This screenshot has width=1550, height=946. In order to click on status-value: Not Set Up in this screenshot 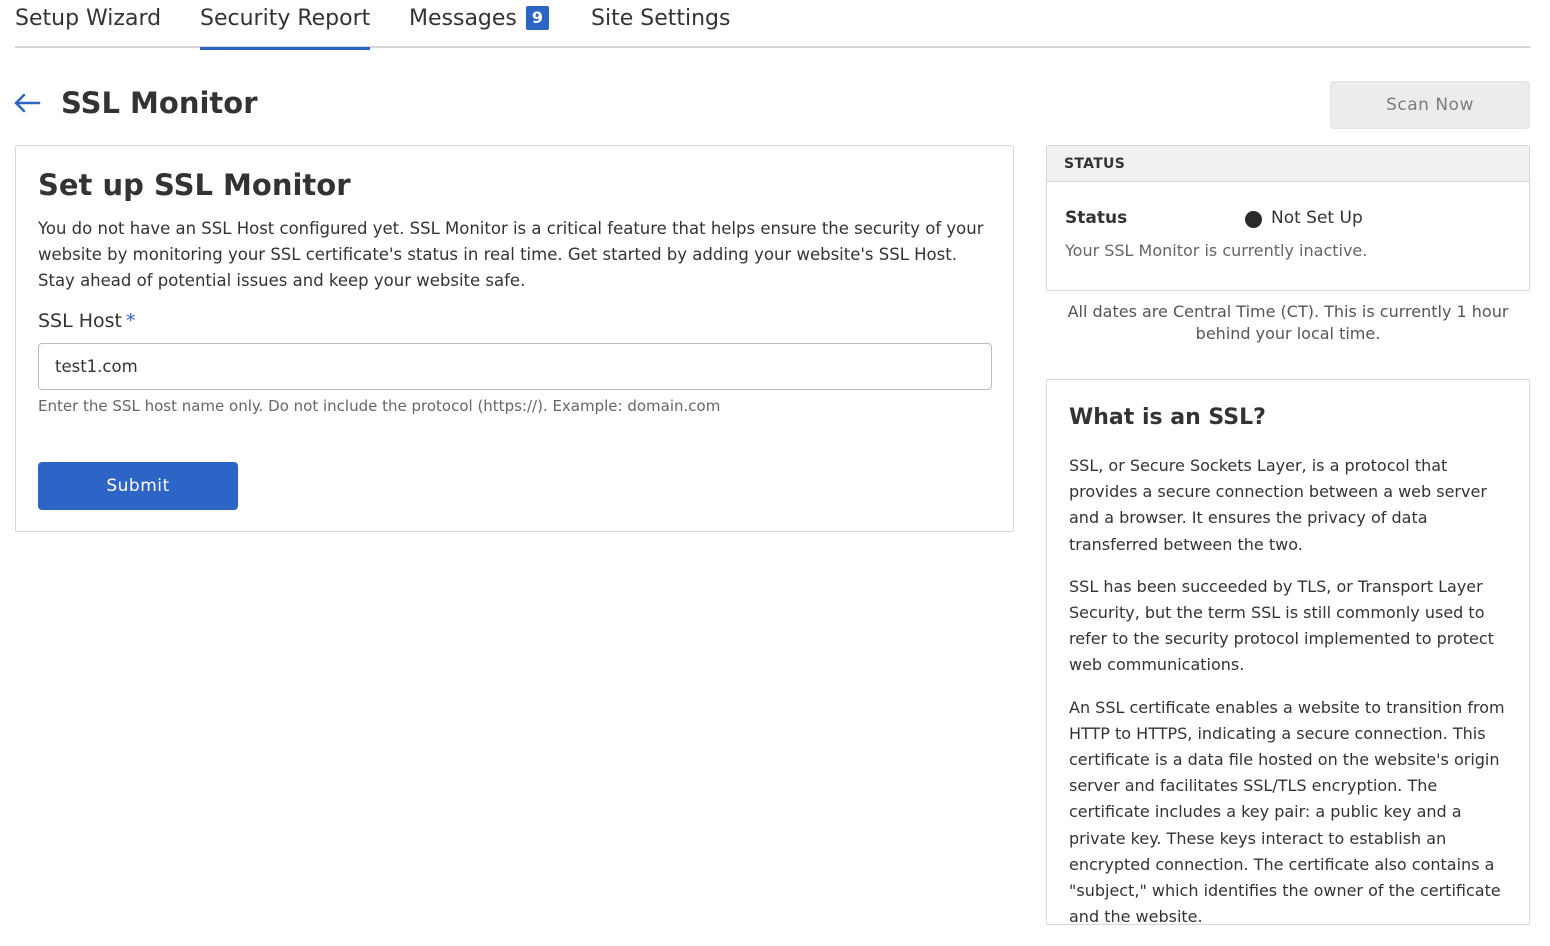, I will do `click(1317, 218)`.